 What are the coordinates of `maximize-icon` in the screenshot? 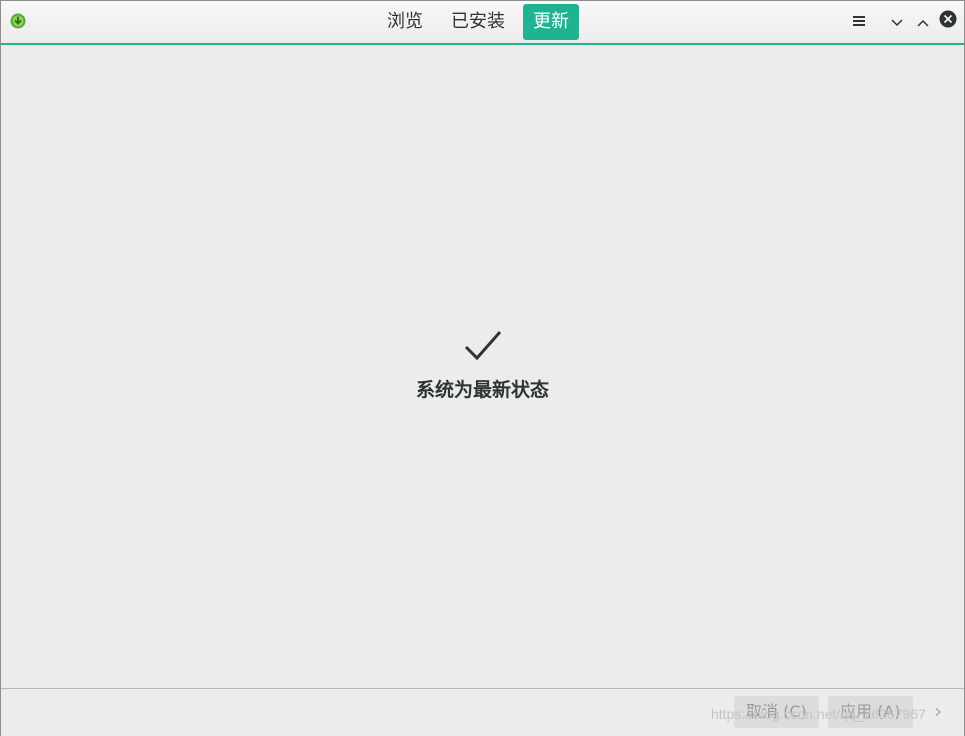 It's located at (923, 21).